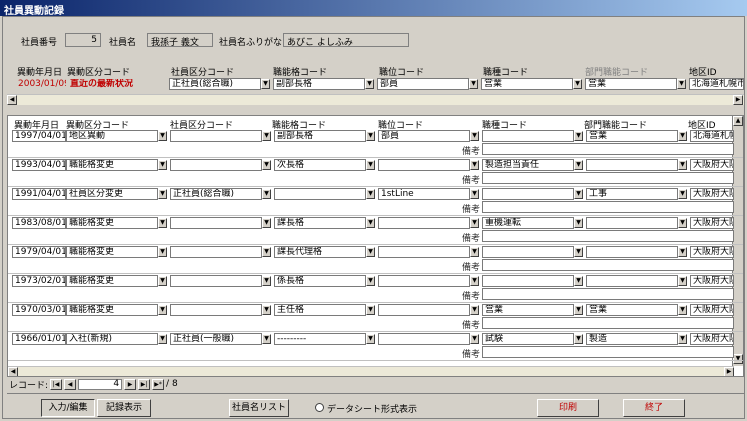 The width and height of the screenshot is (747, 421). What do you see at coordinates (320, 281) in the screenshot?
I see `row-grade: 係長格` at bounding box center [320, 281].